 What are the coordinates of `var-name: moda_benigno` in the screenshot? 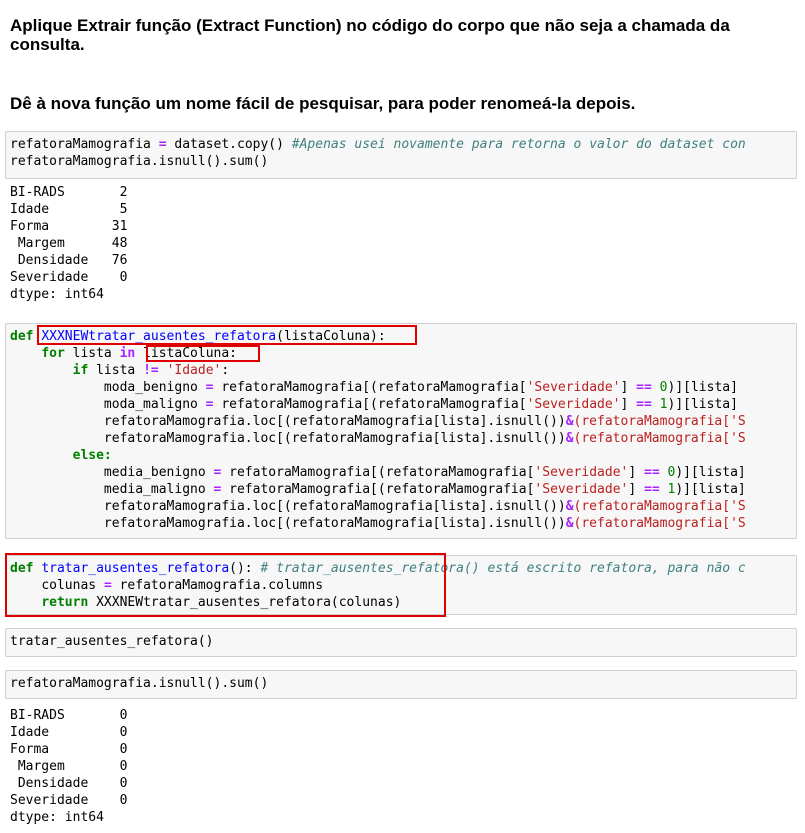 It's located at (150, 387).